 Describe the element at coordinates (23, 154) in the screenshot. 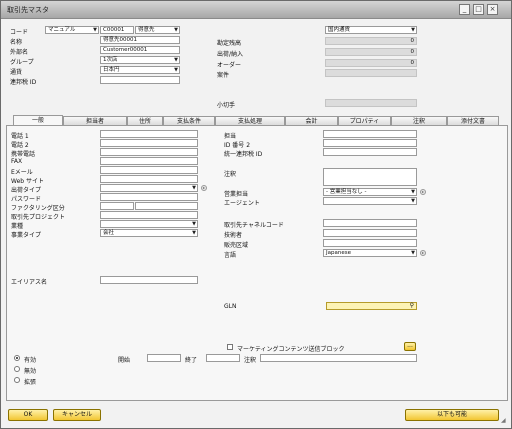

I see `mobile-label: 携帯電話` at that location.